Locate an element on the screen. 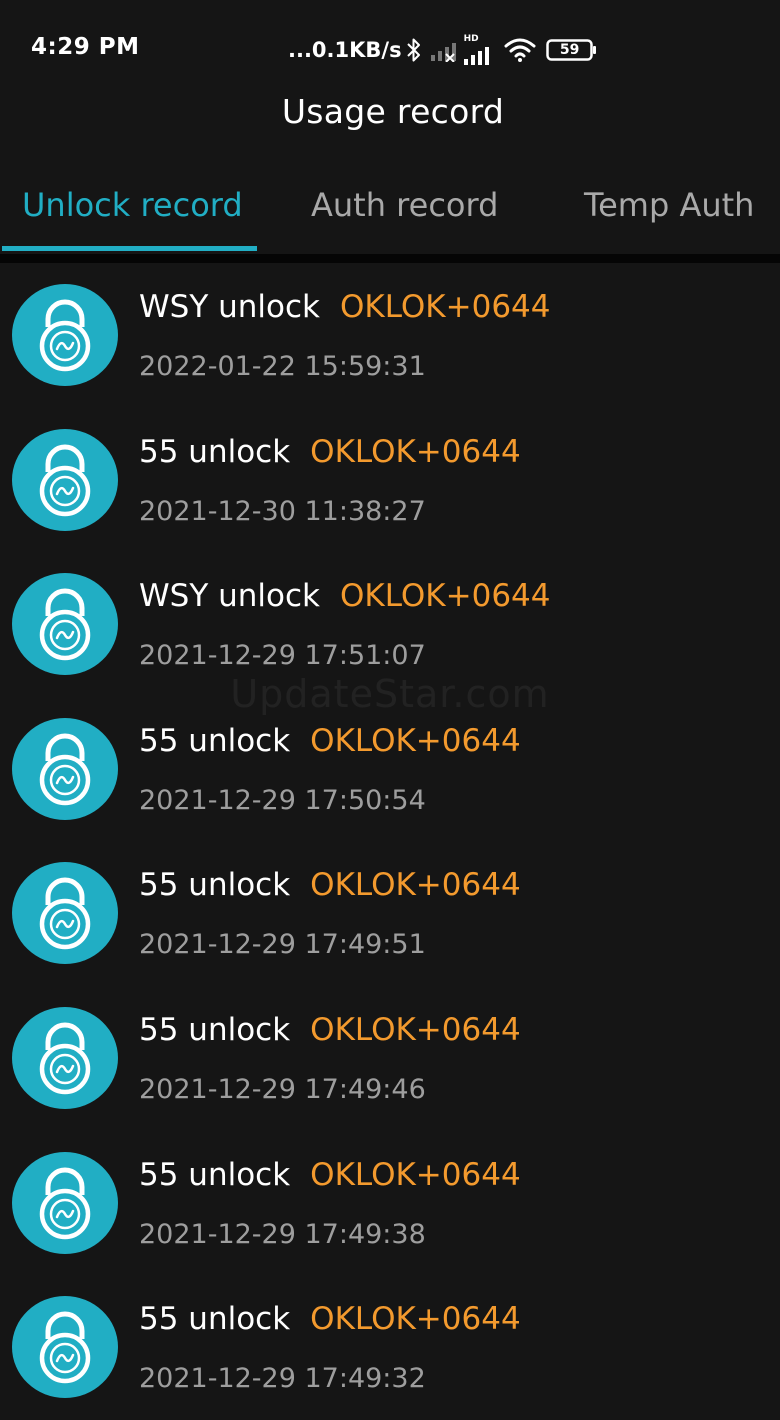  record-timestamp: 2021-12-29 17:49:32 is located at coordinates (282, 1379).